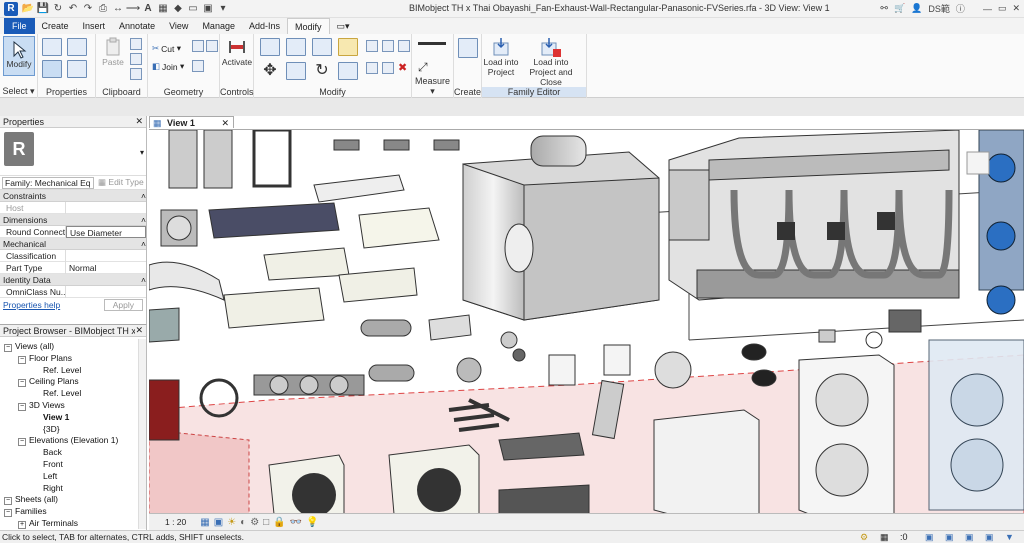 This screenshot has width=1024, height=543. I want to click on type-properties-icon, so click(52, 47).